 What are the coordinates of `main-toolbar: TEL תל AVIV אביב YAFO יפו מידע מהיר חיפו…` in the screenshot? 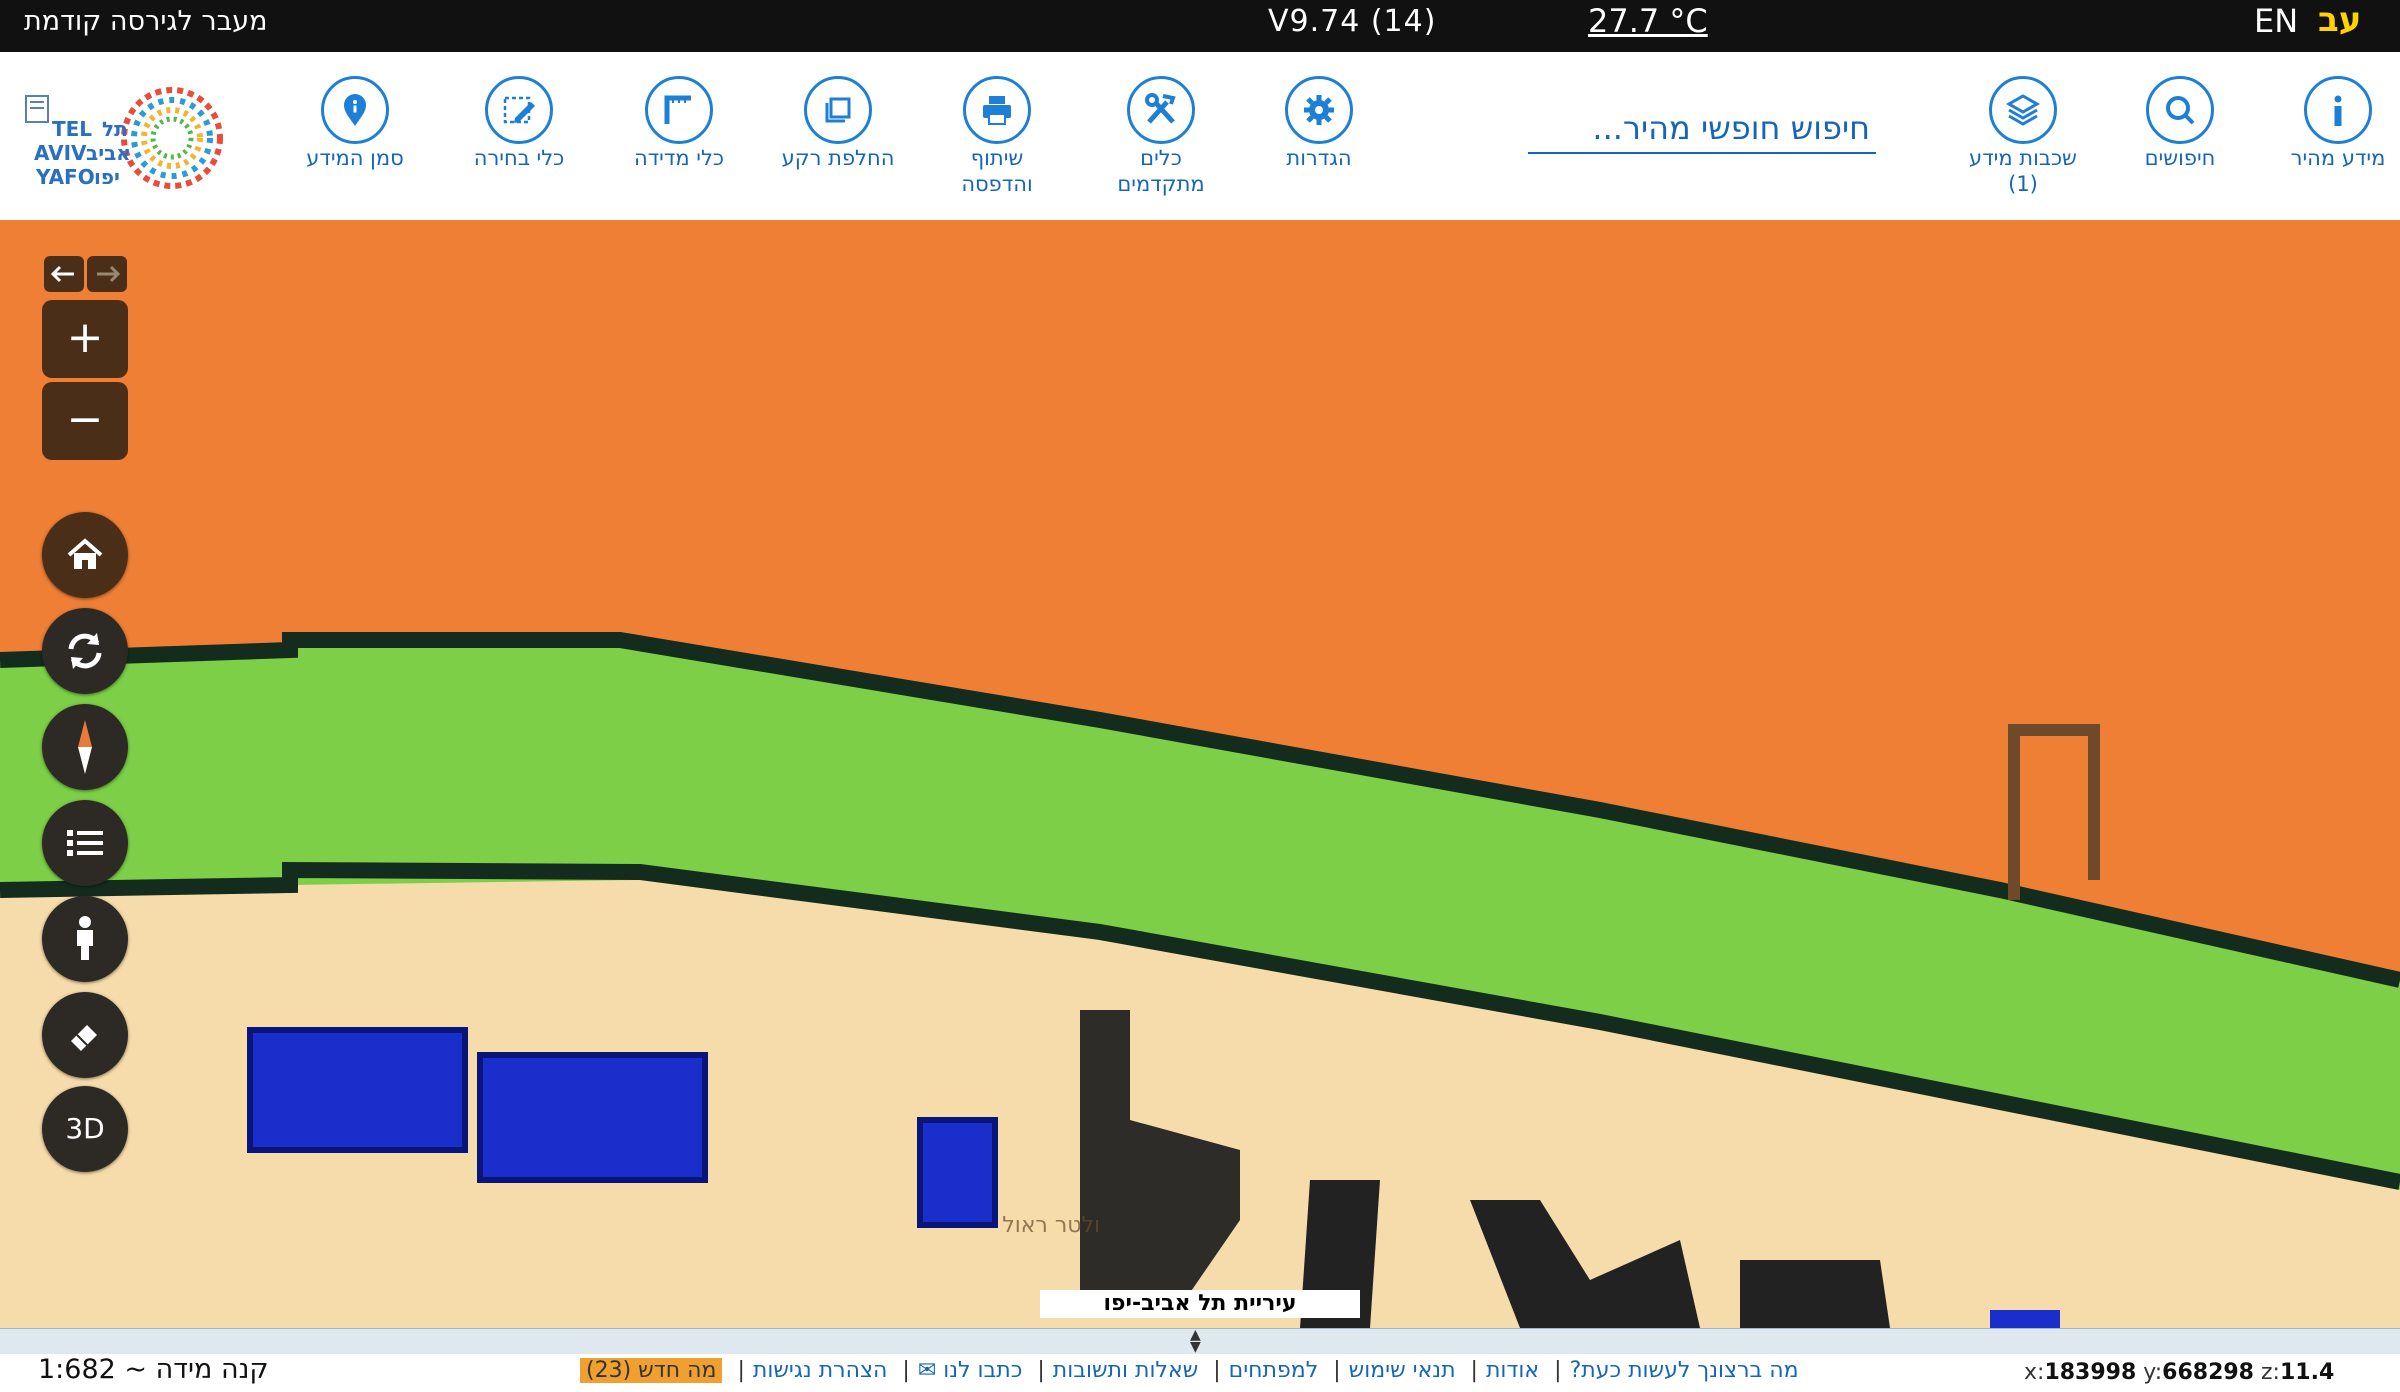 It's located at (1200, 137).